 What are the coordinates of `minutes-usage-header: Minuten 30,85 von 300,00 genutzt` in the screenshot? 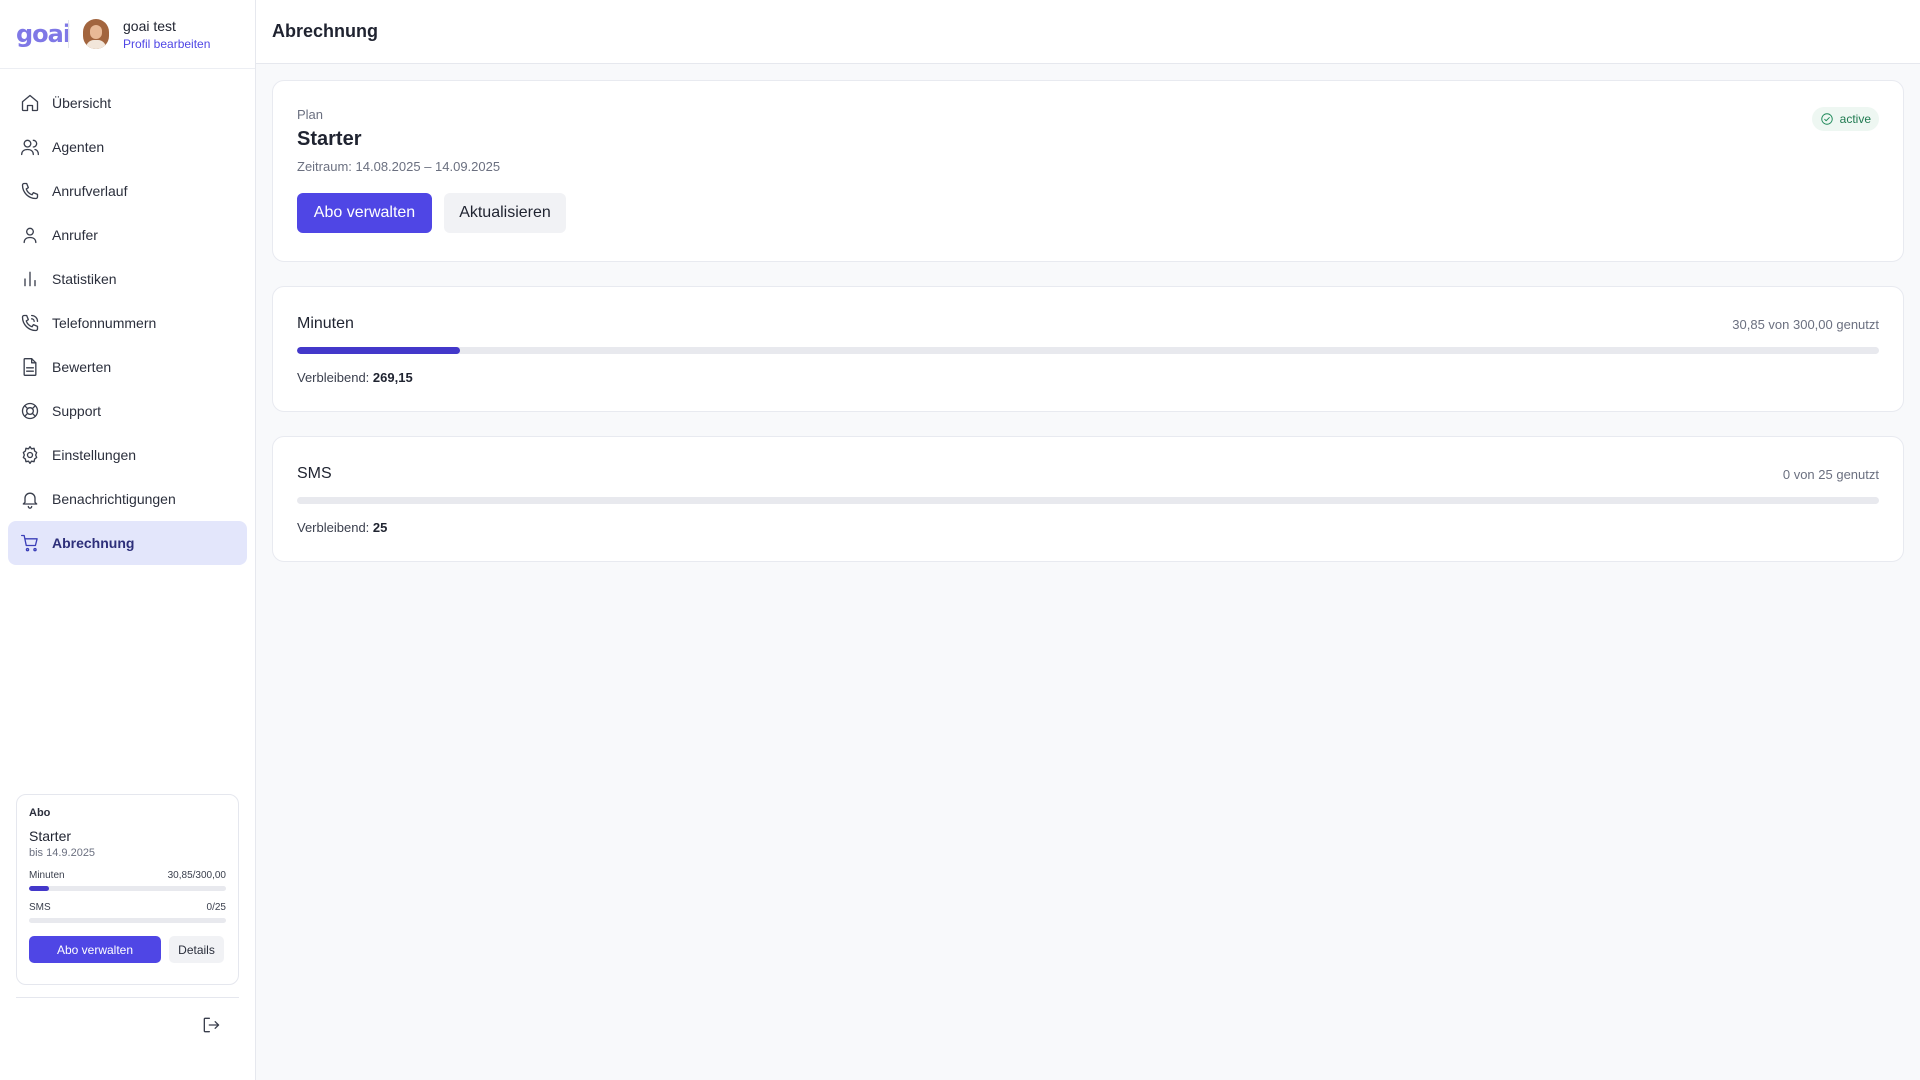 It's located at (1088, 324).